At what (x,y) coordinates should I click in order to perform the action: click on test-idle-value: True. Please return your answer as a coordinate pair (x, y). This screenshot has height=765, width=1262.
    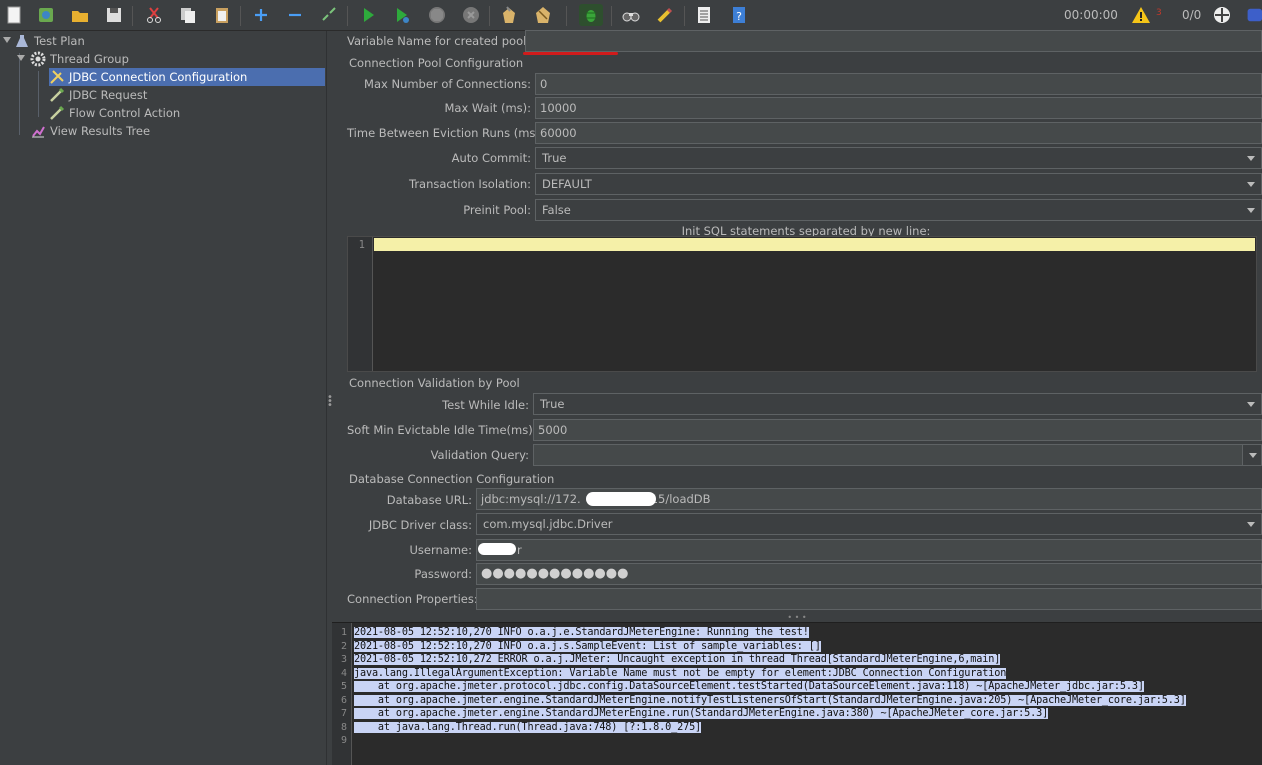
    Looking at the image, I should click on (552, 404).